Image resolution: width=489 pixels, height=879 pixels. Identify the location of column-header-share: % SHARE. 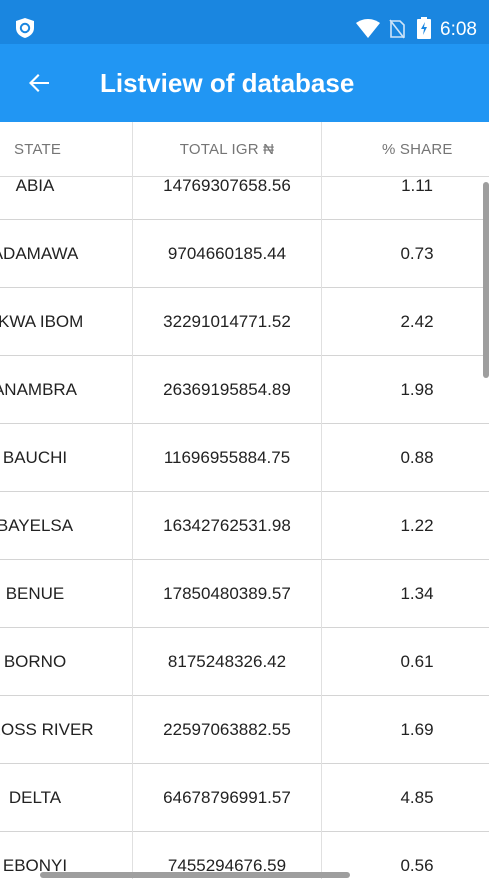
(405, 149).